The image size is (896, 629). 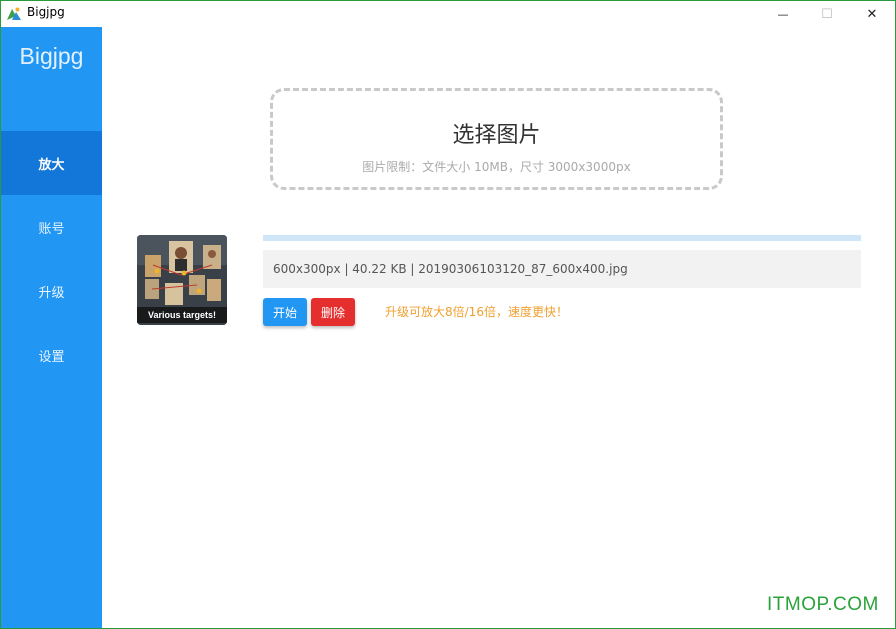 I want to click on watermark: ITMOP.COM, so click(x=823, y=604).